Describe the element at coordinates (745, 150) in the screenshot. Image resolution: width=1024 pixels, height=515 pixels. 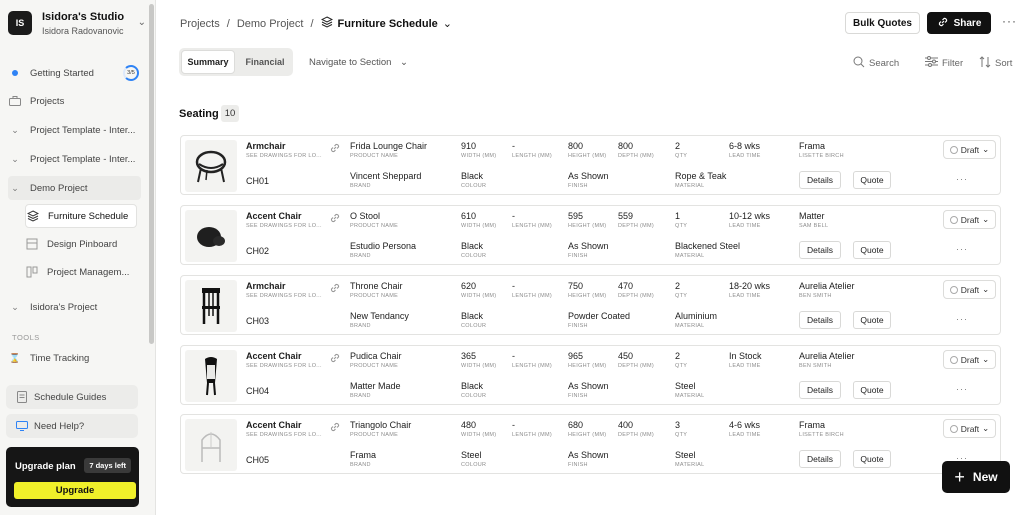
I see `lead-time: 6-8 wks LEAD TIME` at that location.